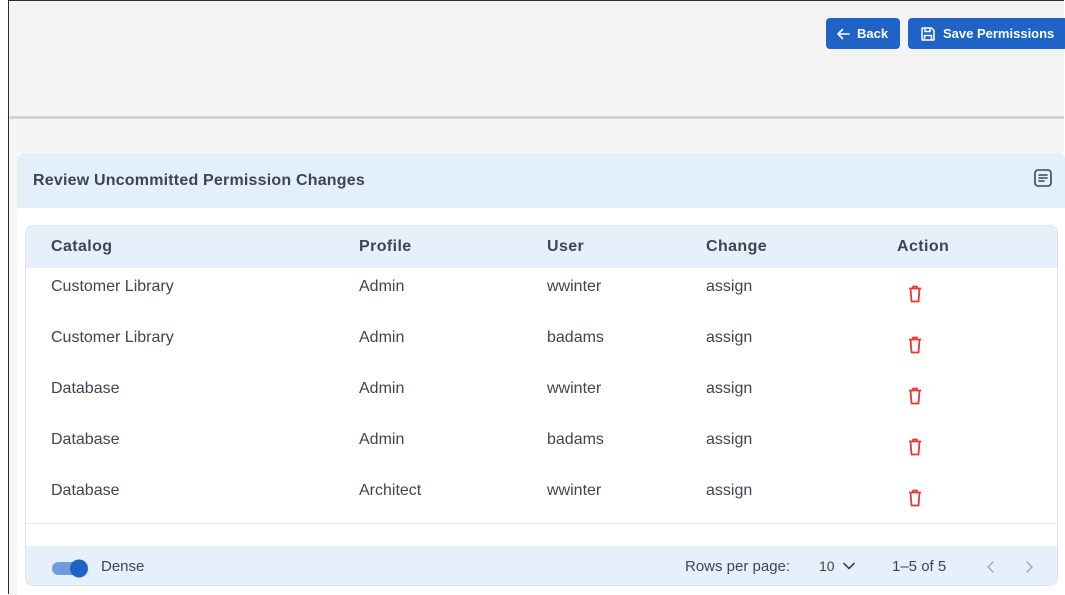 Image resolution: width=1065 pixels, height=595 pixels. I want to click on column-header-catalog: Catalog, so click(81, 247).